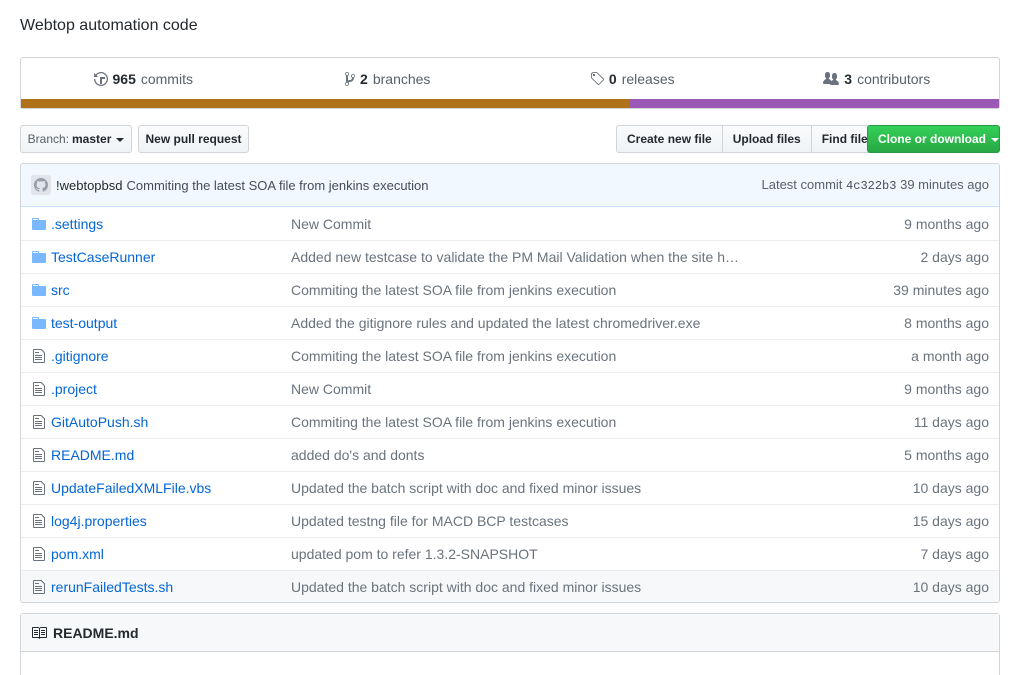  Describe the element at coordinates (193, 139) in the screenshot. I see `new-pull-request-button: New pull request` at that location.